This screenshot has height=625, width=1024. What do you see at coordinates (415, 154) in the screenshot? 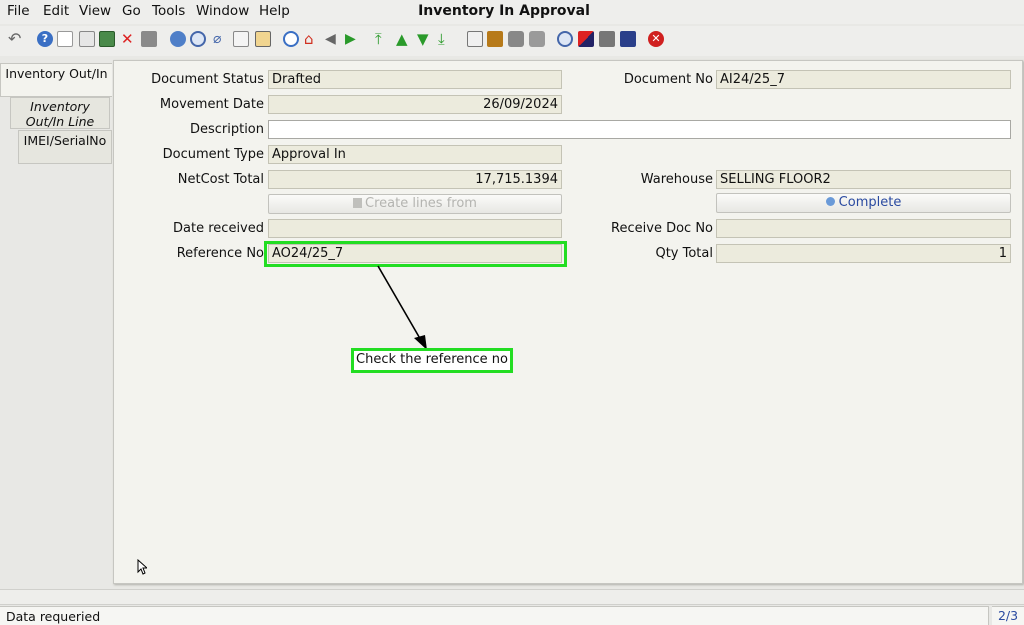
I see `document-type-field: Approval In` at bounding box center [415, 154].